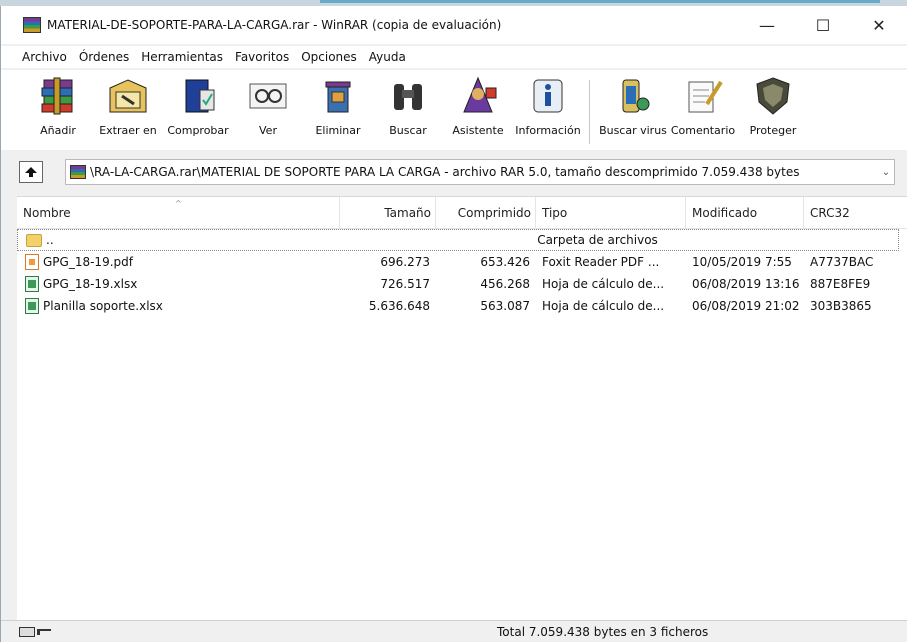  Describe the element at coordinates (454, 631) in the screenshot. I see `status-bar: Total 7.059.438 bytes en 3 ficheros` at that location.